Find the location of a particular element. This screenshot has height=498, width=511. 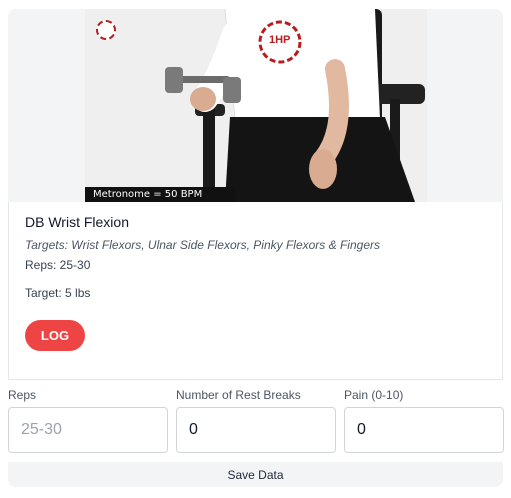

save-data-button: Save Data is located at coordinates (255, 474).